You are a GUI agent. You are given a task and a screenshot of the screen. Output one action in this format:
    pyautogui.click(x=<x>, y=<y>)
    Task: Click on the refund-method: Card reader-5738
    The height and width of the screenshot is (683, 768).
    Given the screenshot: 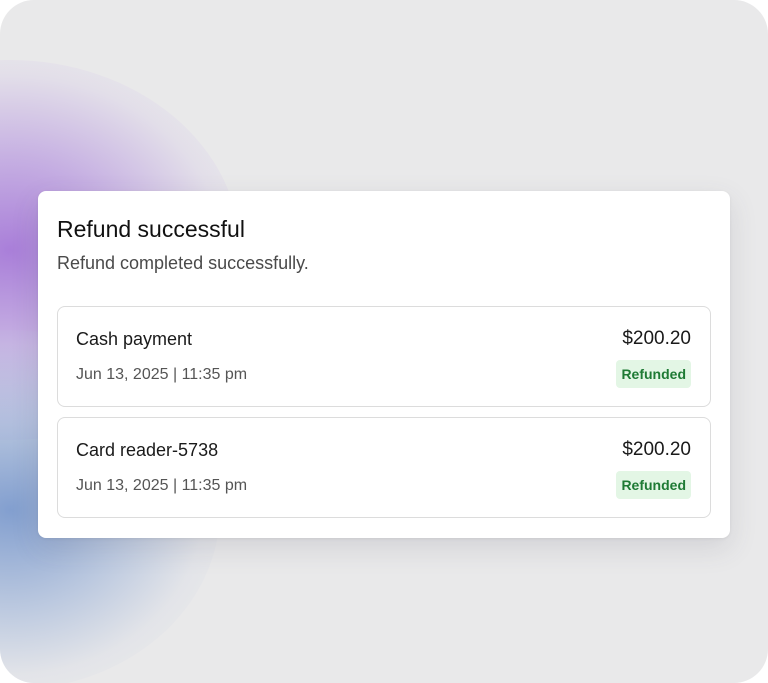 What is the action you would take?
    pyautogui.click(x=147, y=450)
    